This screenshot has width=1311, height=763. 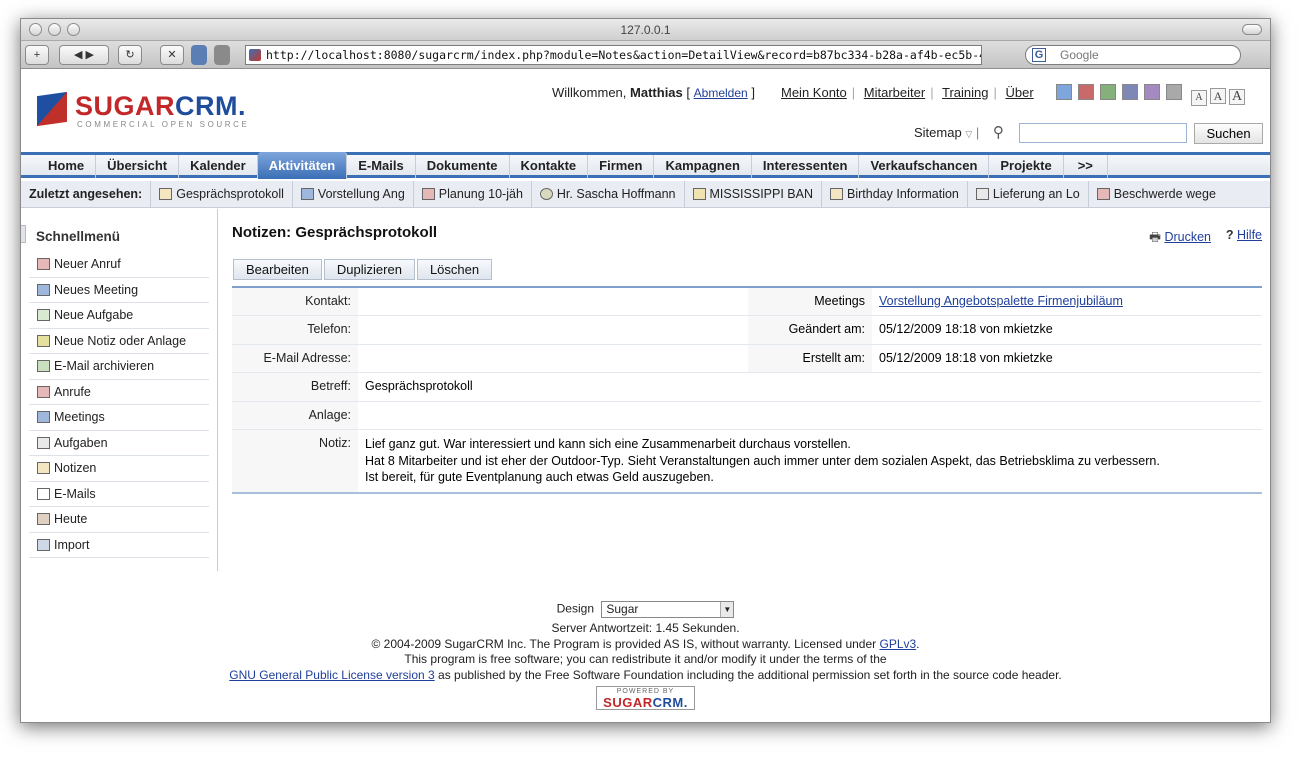 What do you see at coordinates (381, 166) in the screenshot?
I see `tab-emails: E-Mails` at bounding box center [381, 166].